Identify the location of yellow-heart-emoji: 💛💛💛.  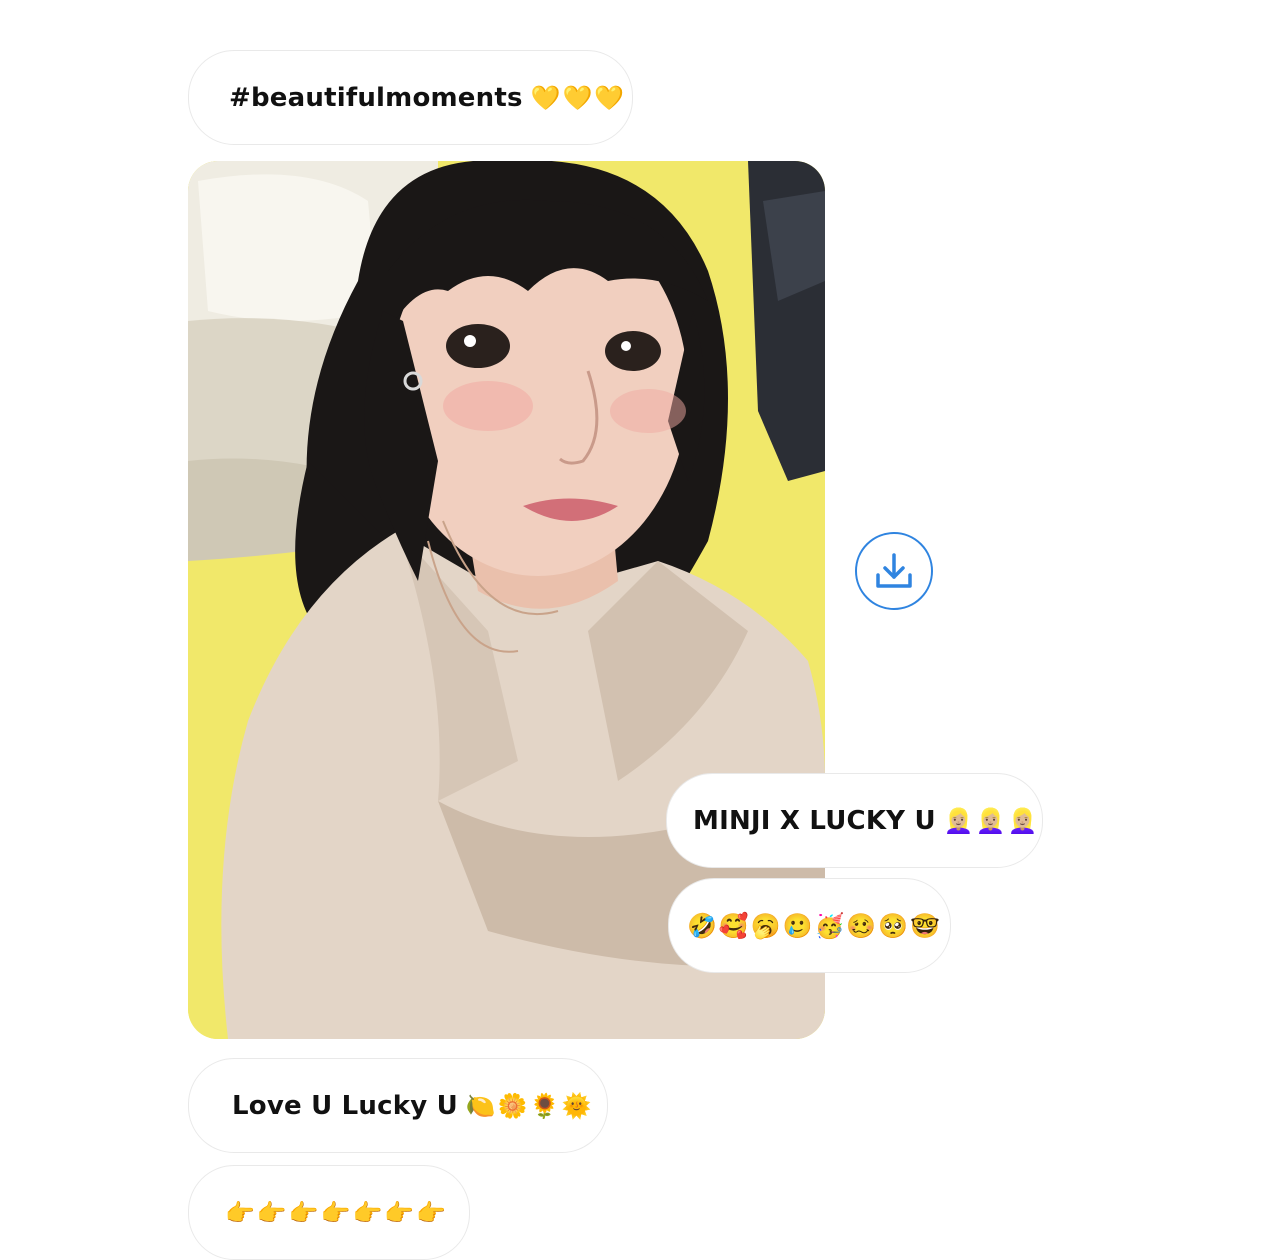
(578, 97).